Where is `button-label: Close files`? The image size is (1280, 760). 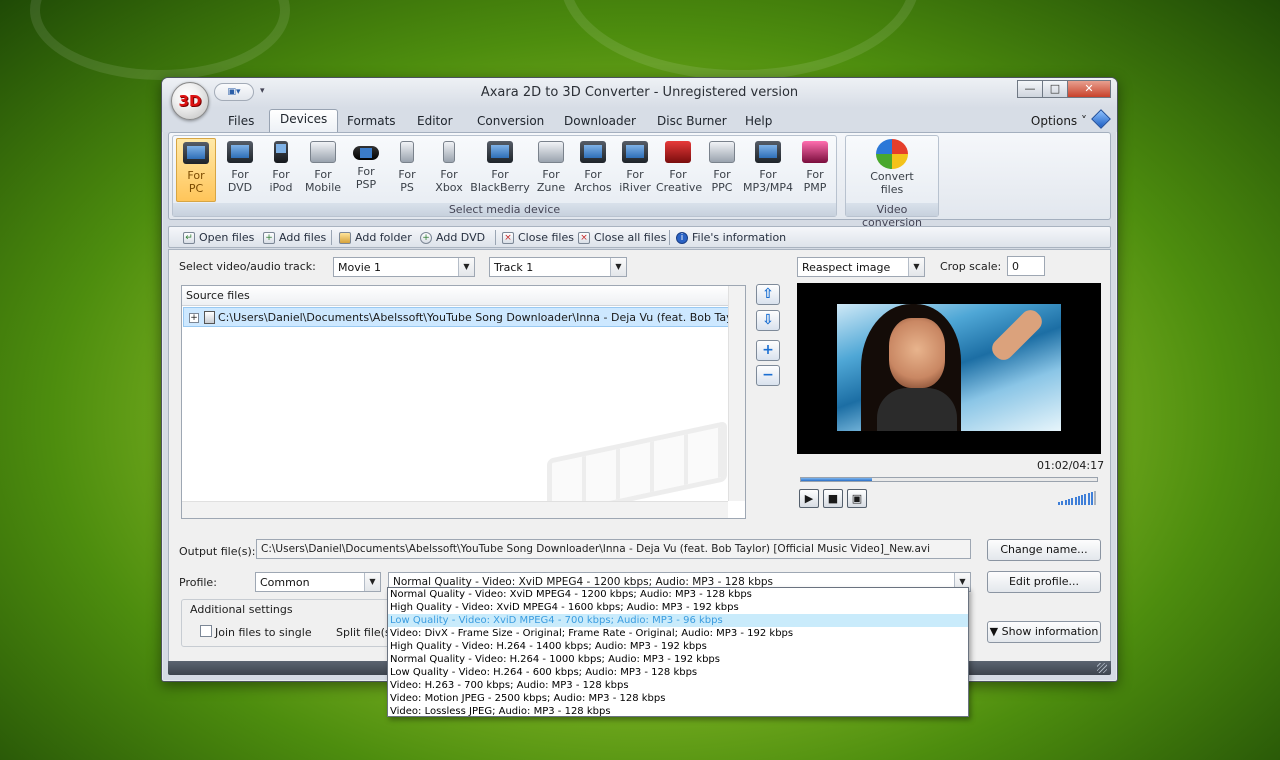 button-label: Close files is located at coordinates (546, 237).